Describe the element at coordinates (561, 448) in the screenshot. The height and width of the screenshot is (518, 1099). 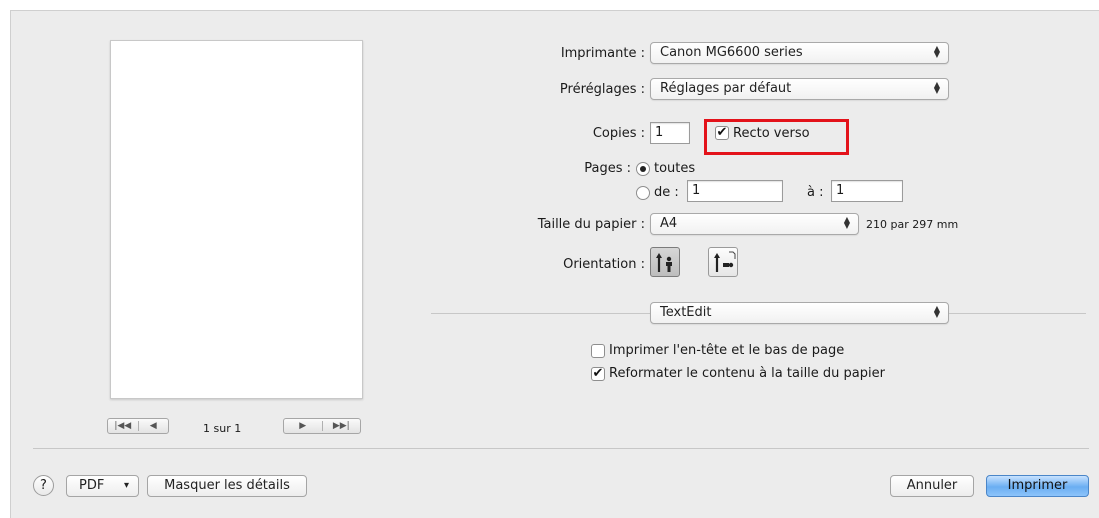
I see `footer-divider` at that location.